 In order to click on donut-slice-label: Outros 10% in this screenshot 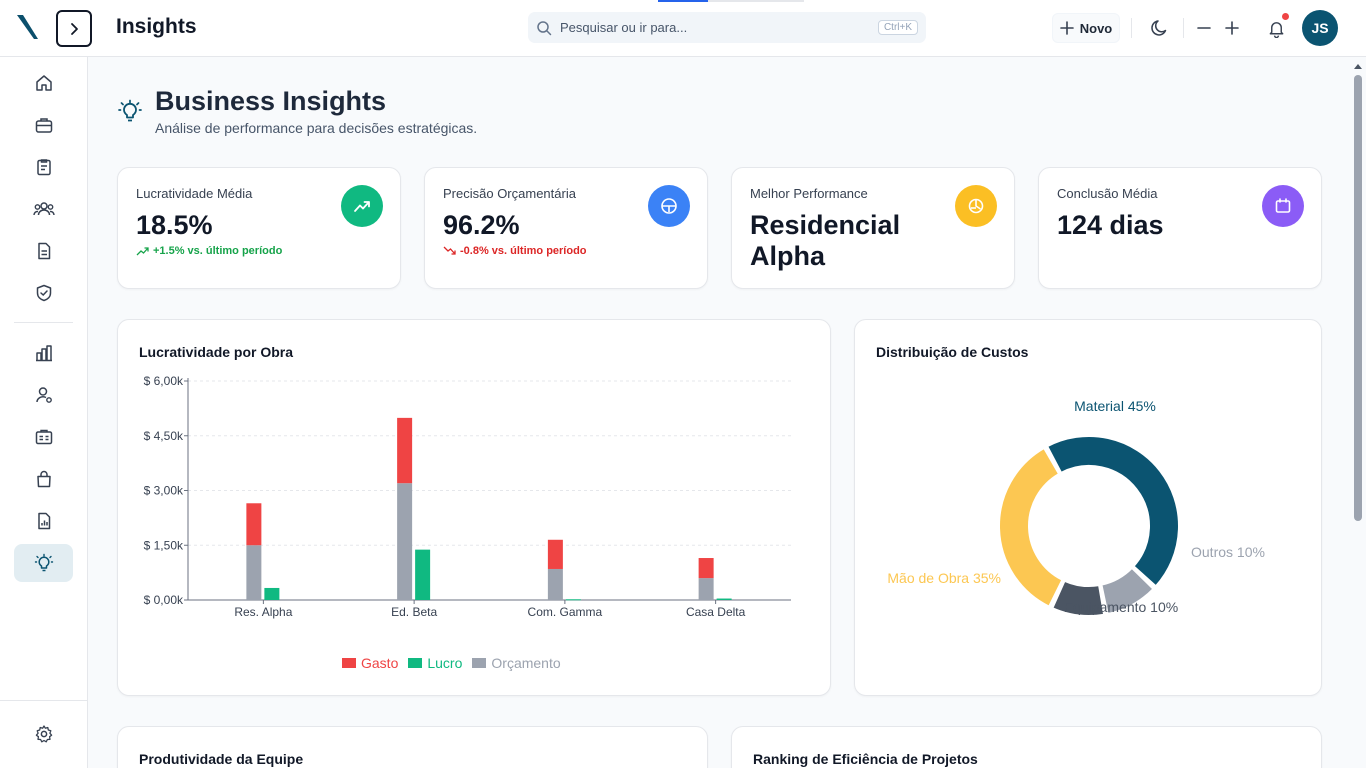, I will do `click(1228, 552)`.